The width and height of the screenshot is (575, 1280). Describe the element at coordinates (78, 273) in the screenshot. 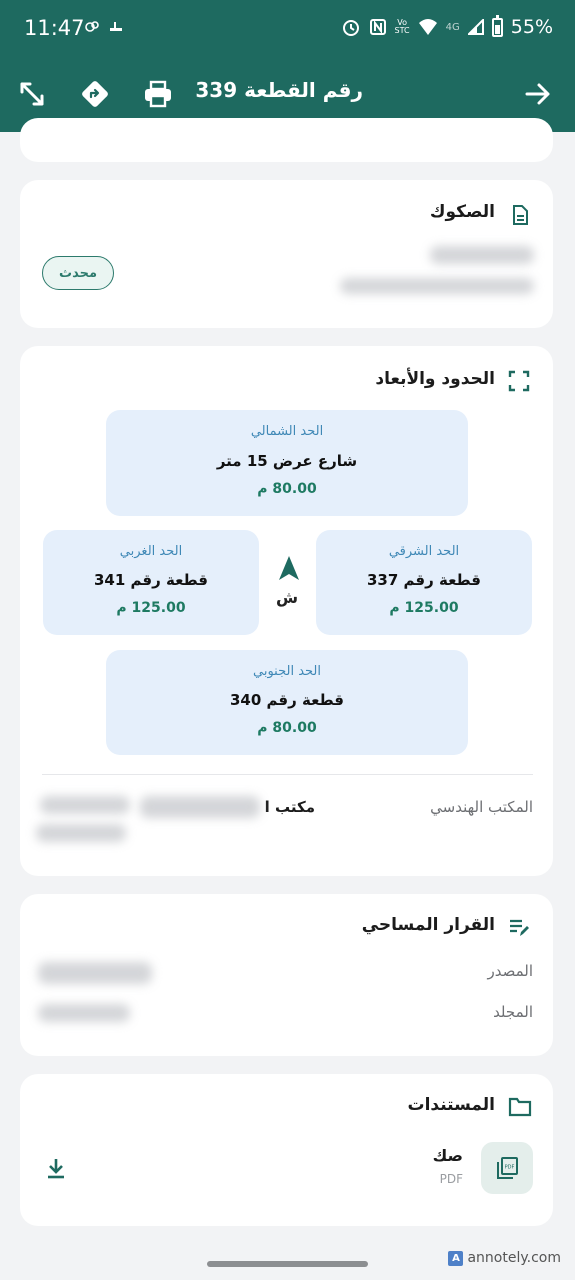

I see `status-badge: محدث` at that location.